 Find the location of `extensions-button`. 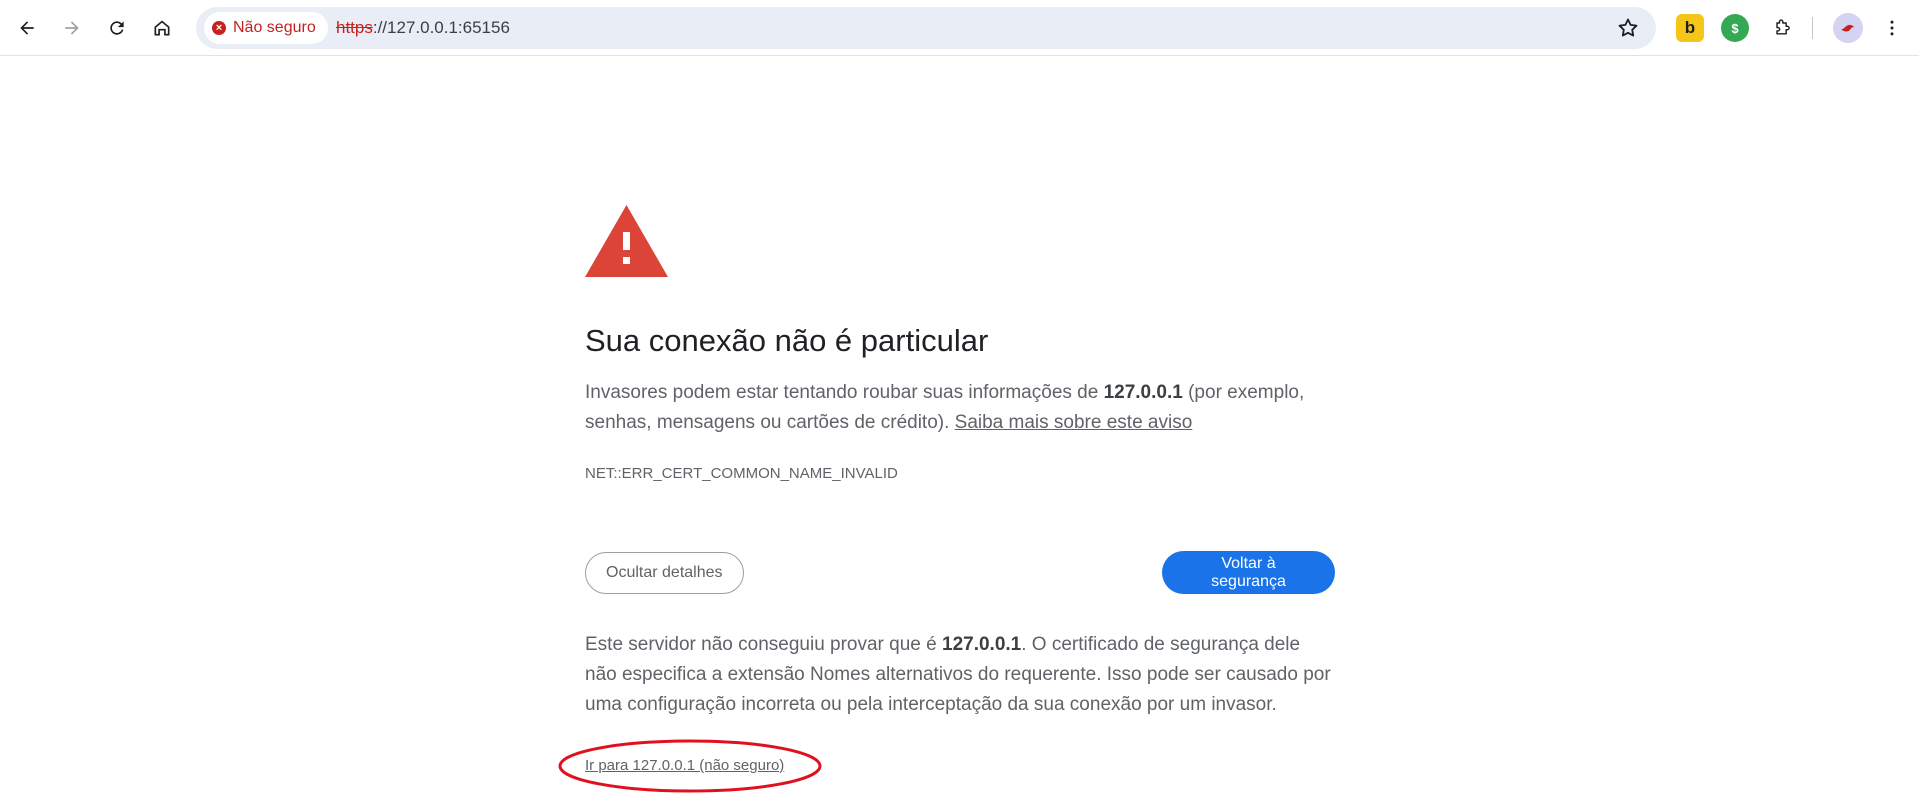

extensions-button is located at coordinates (1782, 28).